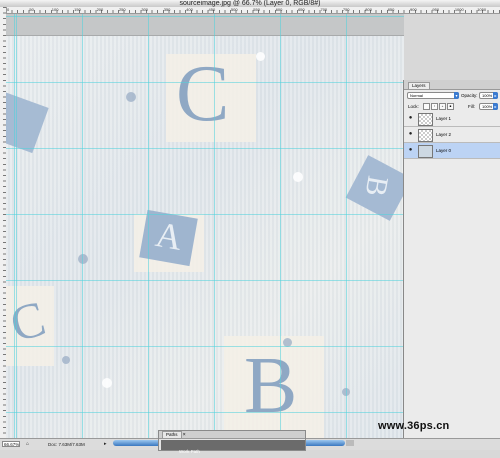 The image size is (500, 458). I want to click on ruler-label: 1000, so click(459, 9).